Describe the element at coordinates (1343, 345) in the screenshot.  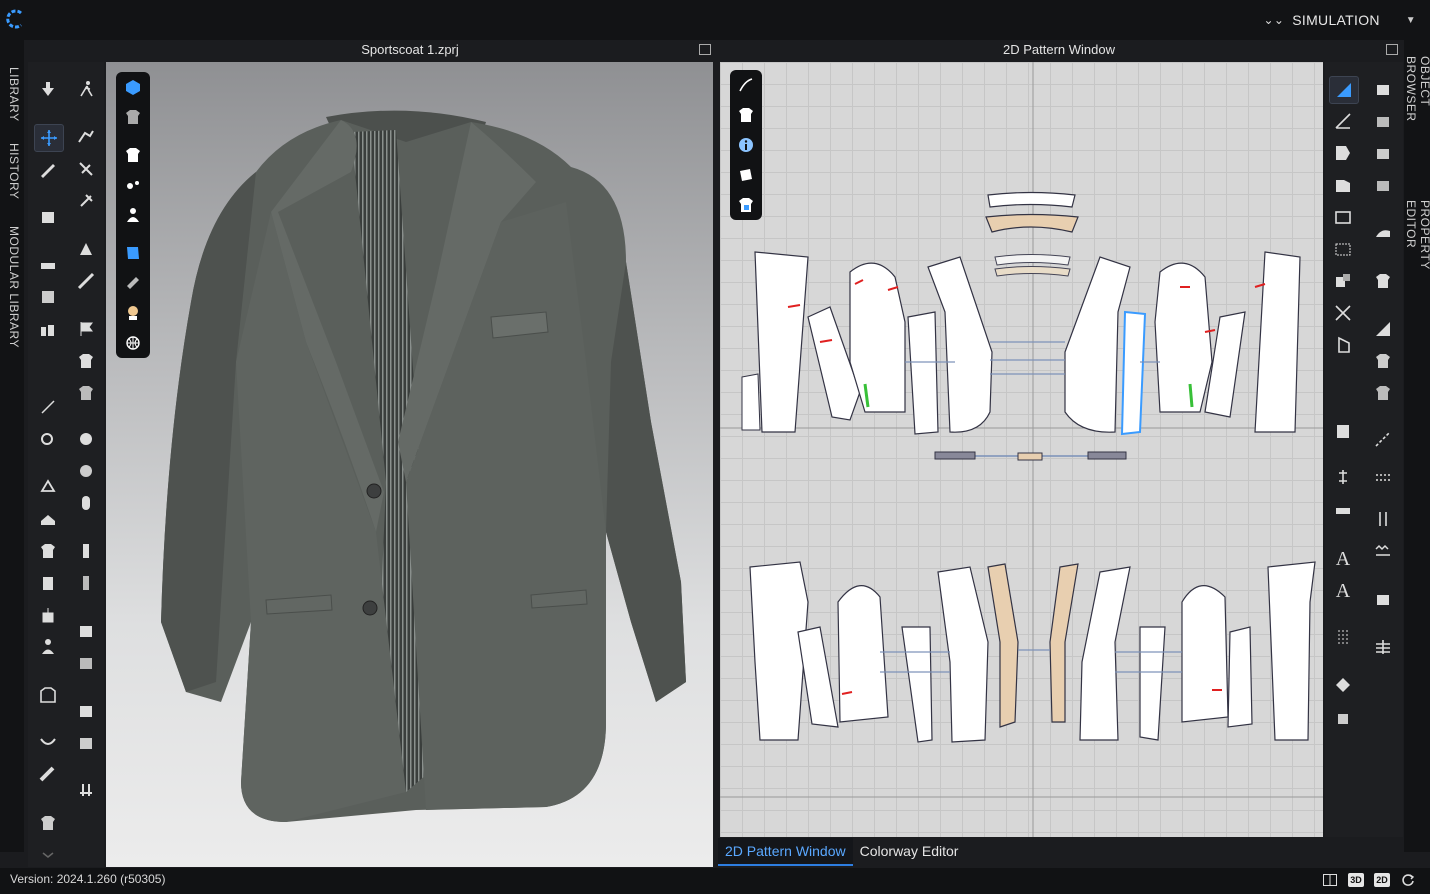
I see `trace-icon` at that location.